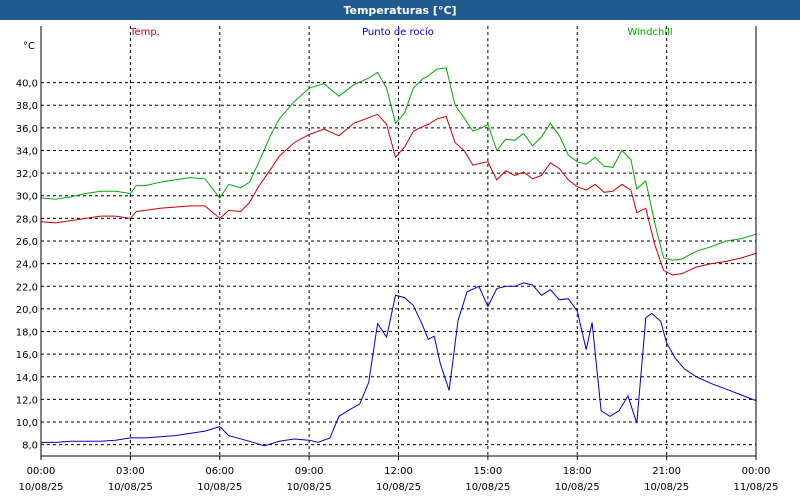 This screenshot has height=500, width=800. Describe the element at coordinates (27, 265) in the screenshot. I see `y-tick-label: 24,0` at that location.